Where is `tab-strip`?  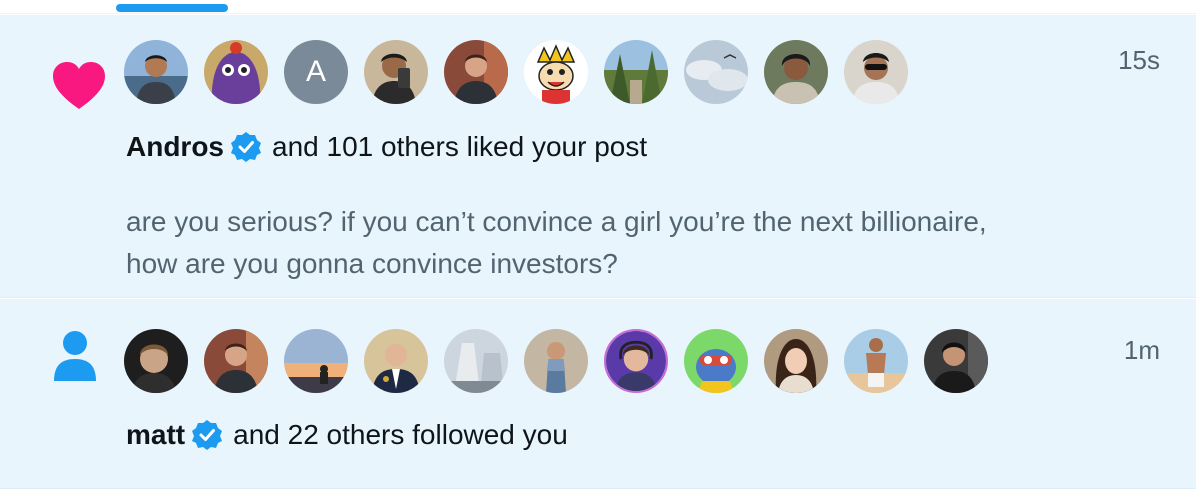
tab-strip is located at coordinates (598, 7).